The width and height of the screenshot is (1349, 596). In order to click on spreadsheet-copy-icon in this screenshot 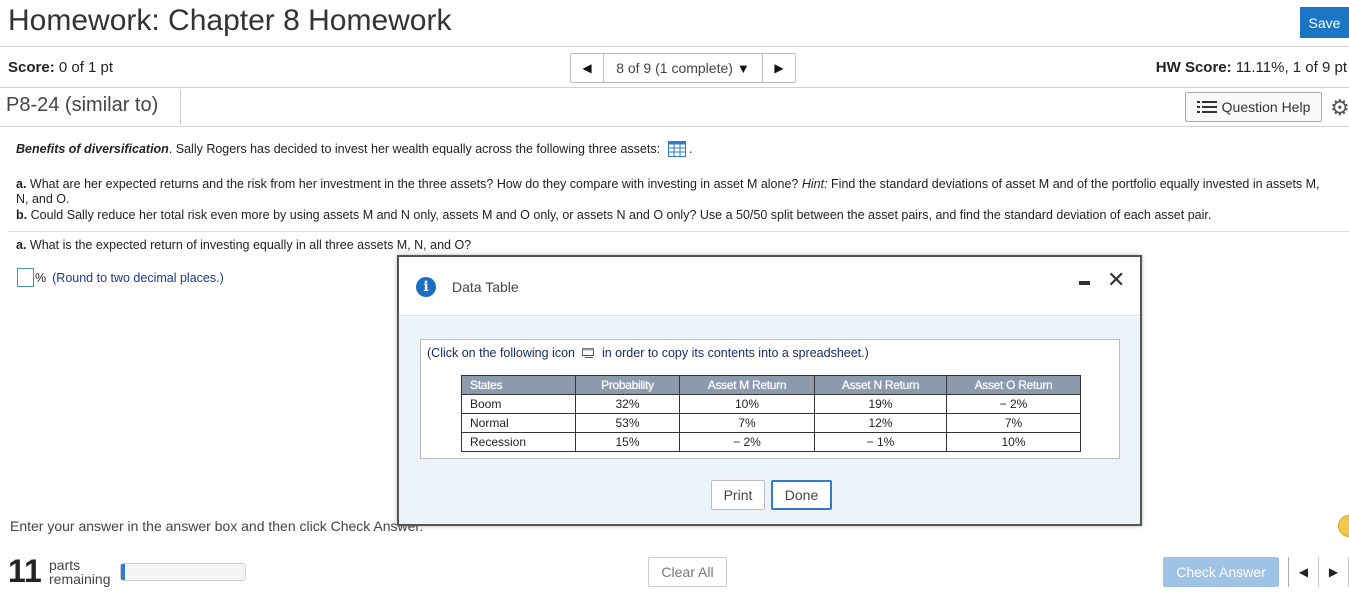, I will do `click(588, 353)`.